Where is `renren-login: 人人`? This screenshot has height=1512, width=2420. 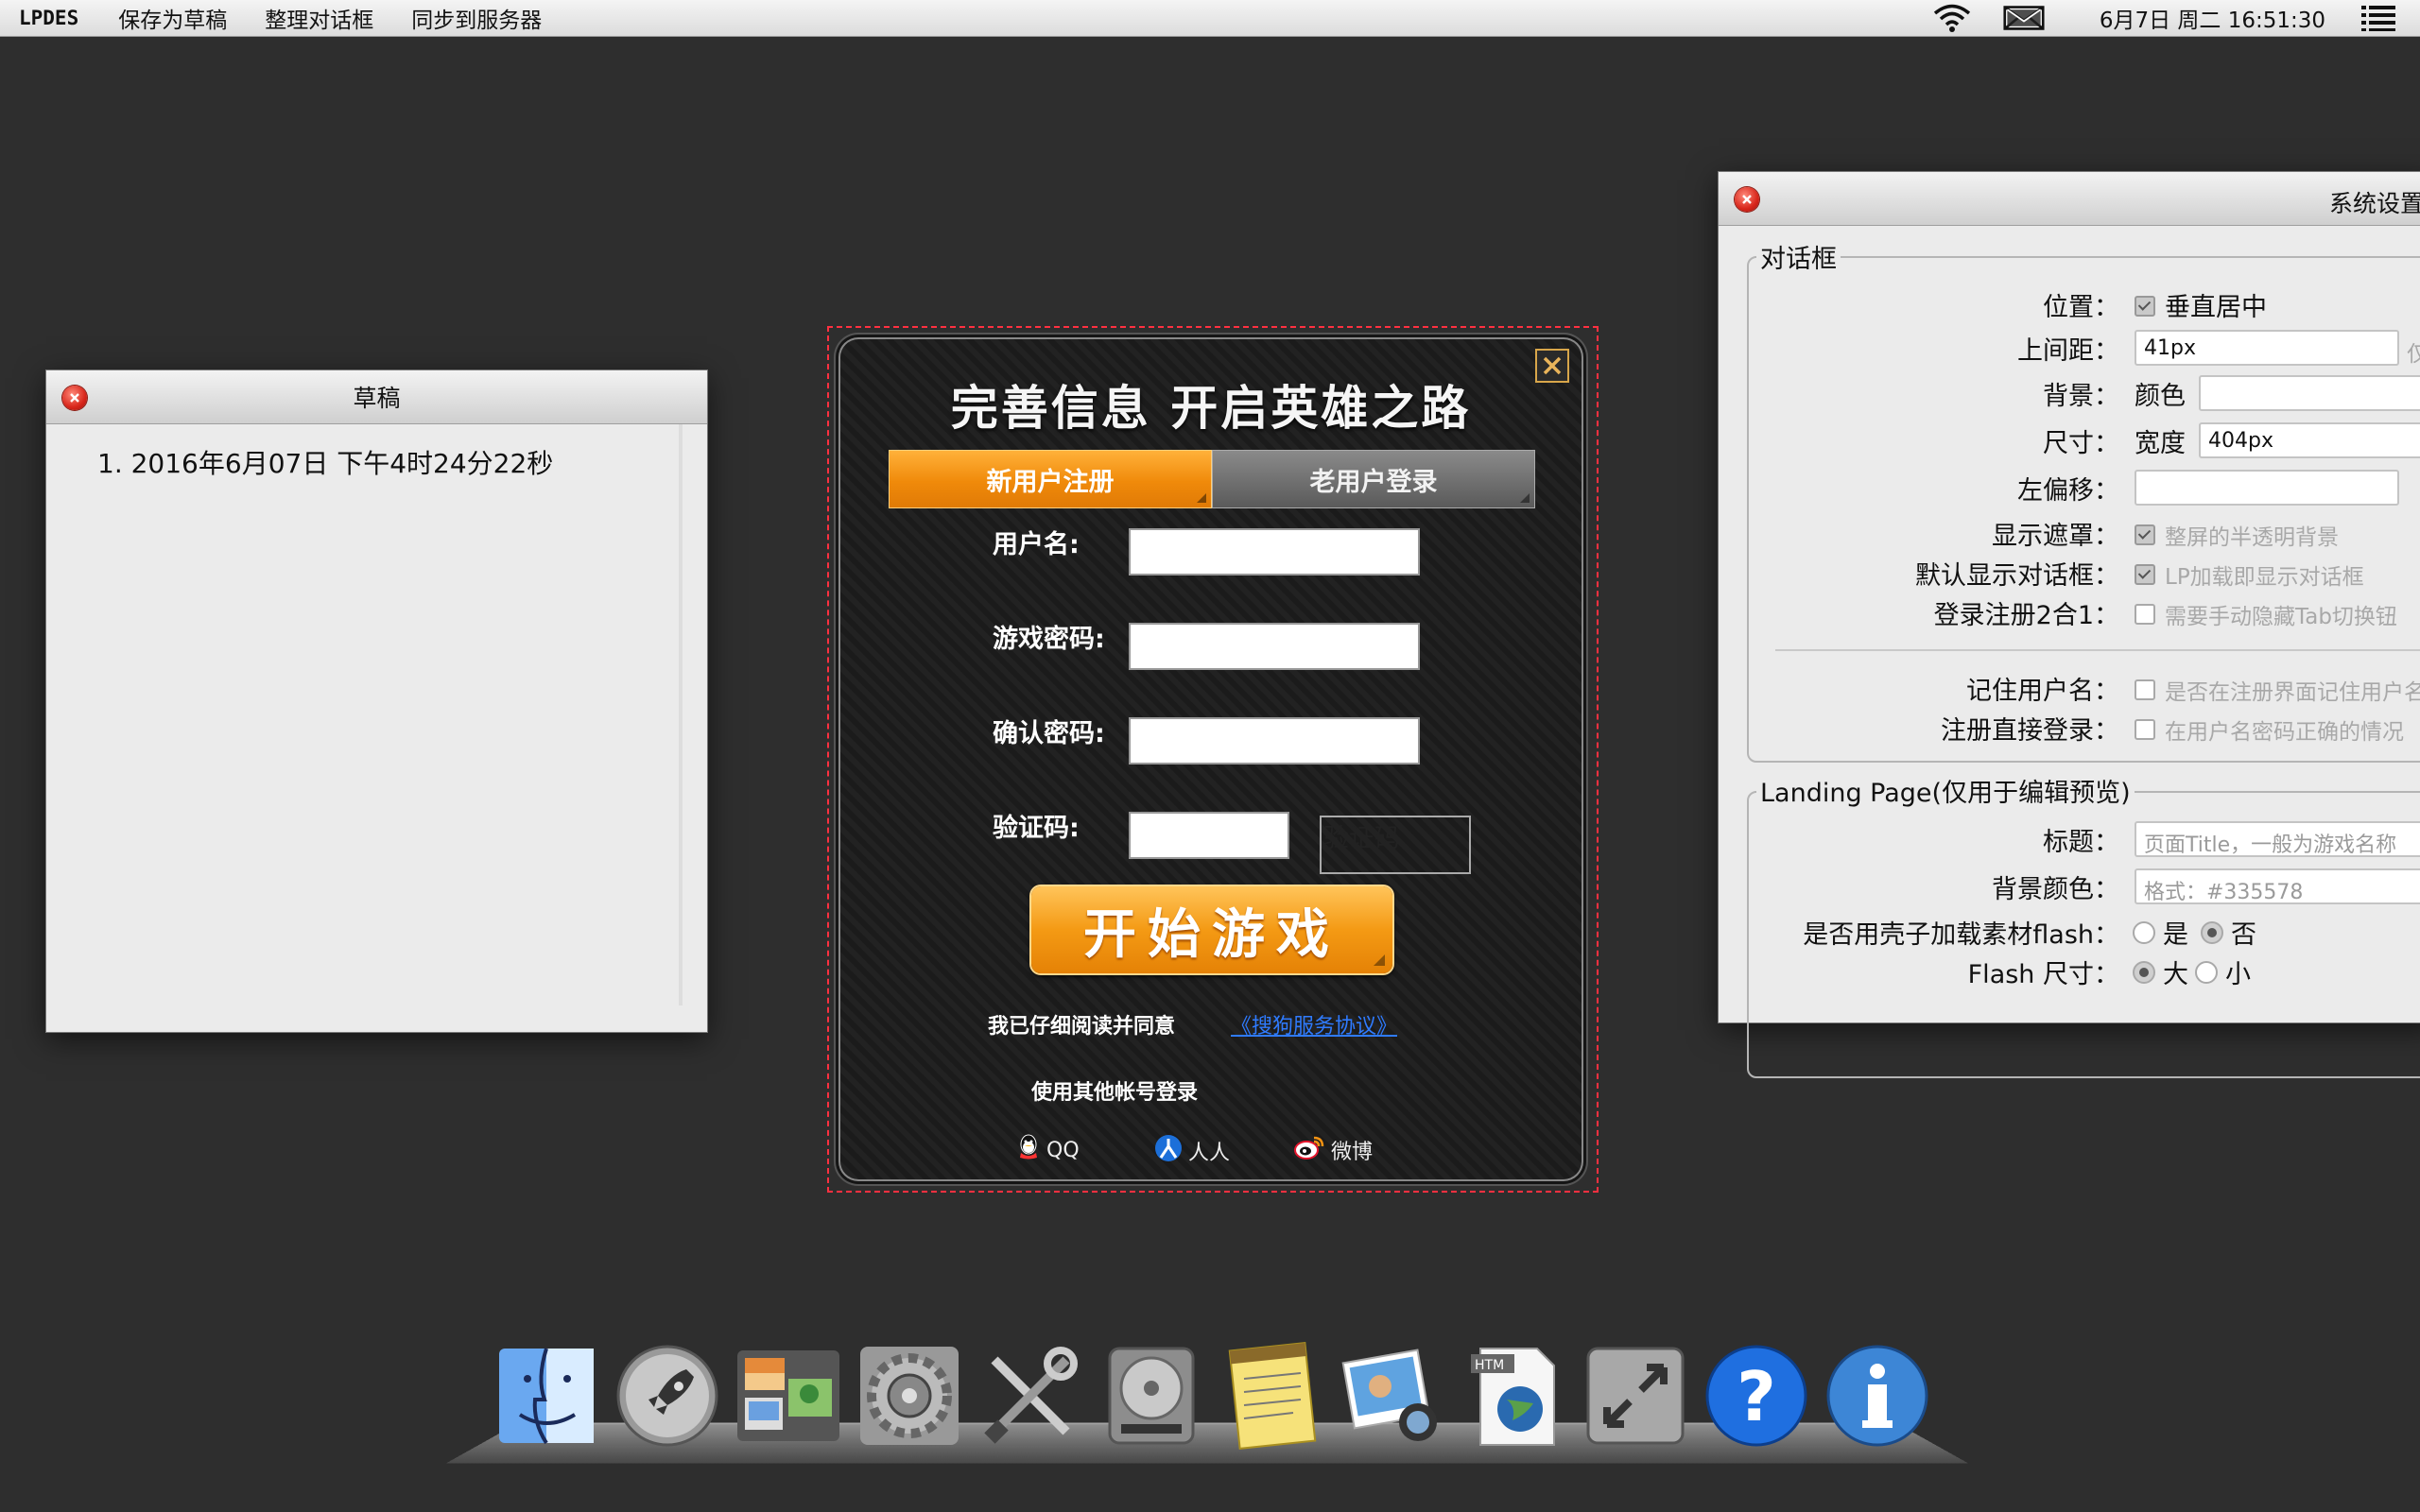 renren-login: 人人 is located at coordinates (1192, 1151).